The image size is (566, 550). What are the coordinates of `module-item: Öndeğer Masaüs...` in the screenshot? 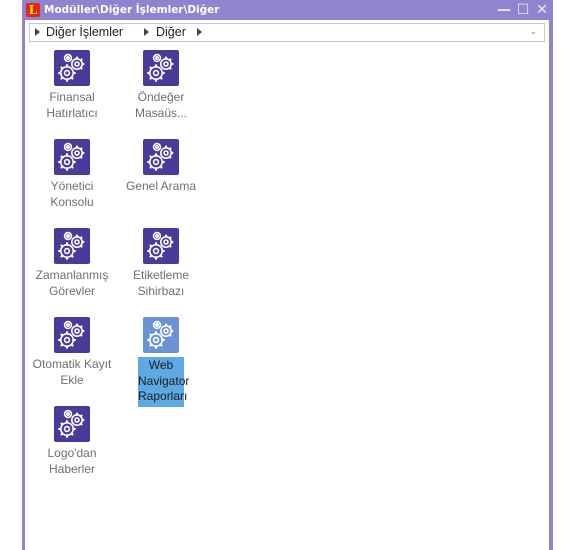 It's located at (159, 94).